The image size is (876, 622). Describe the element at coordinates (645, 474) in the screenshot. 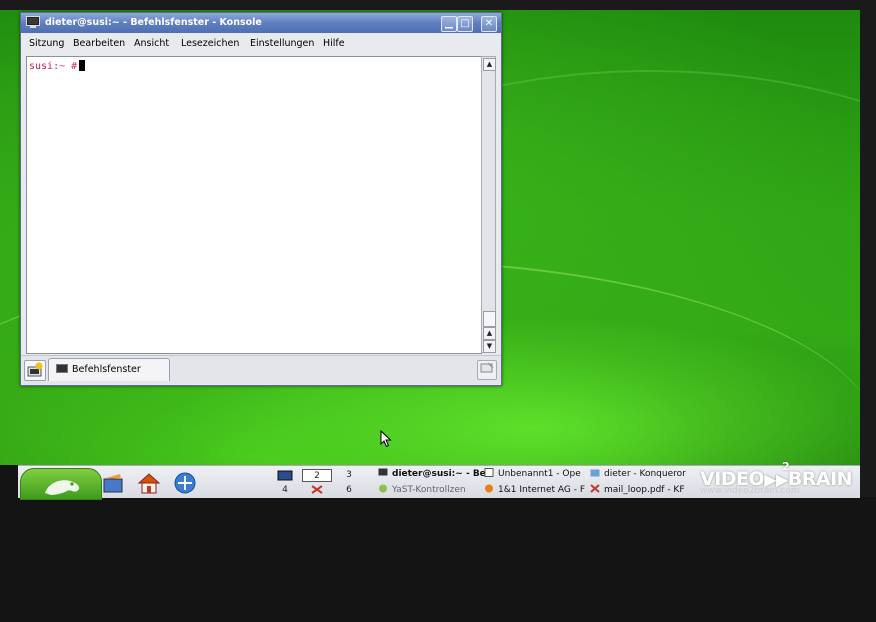

I see `task-konqueror-label: dieter - Konqueror` at that location.